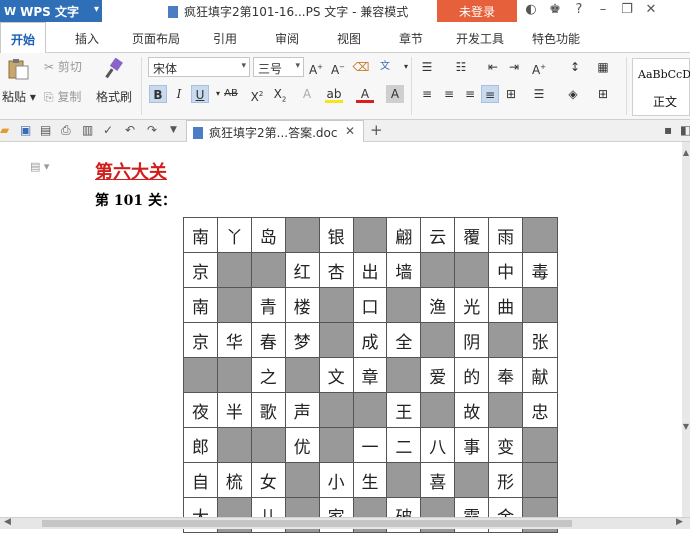  Describe the element at coordinates (302, 445) in the screenshot. I see `grid-cell: 优` at that location.